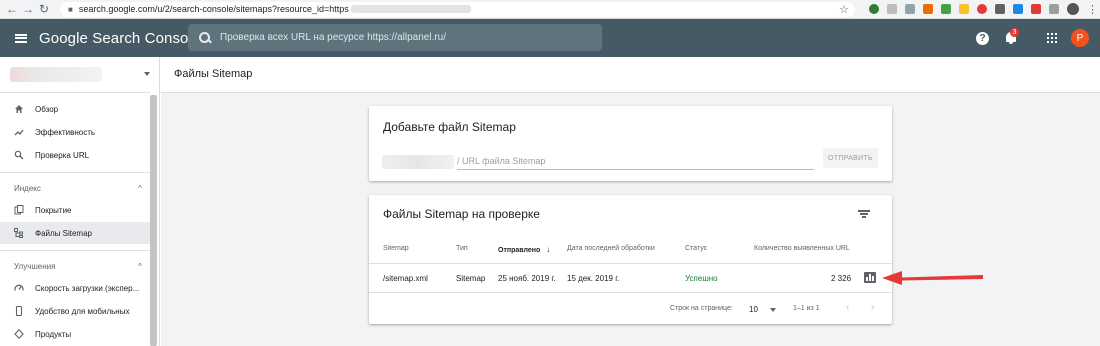 This screenshot has height=346, width=1100. What do you see at coordinates (461, 214) in the screenshot?
I see `card-title: Файлы Sitemap на проверке` at bounding box center [461, 214].